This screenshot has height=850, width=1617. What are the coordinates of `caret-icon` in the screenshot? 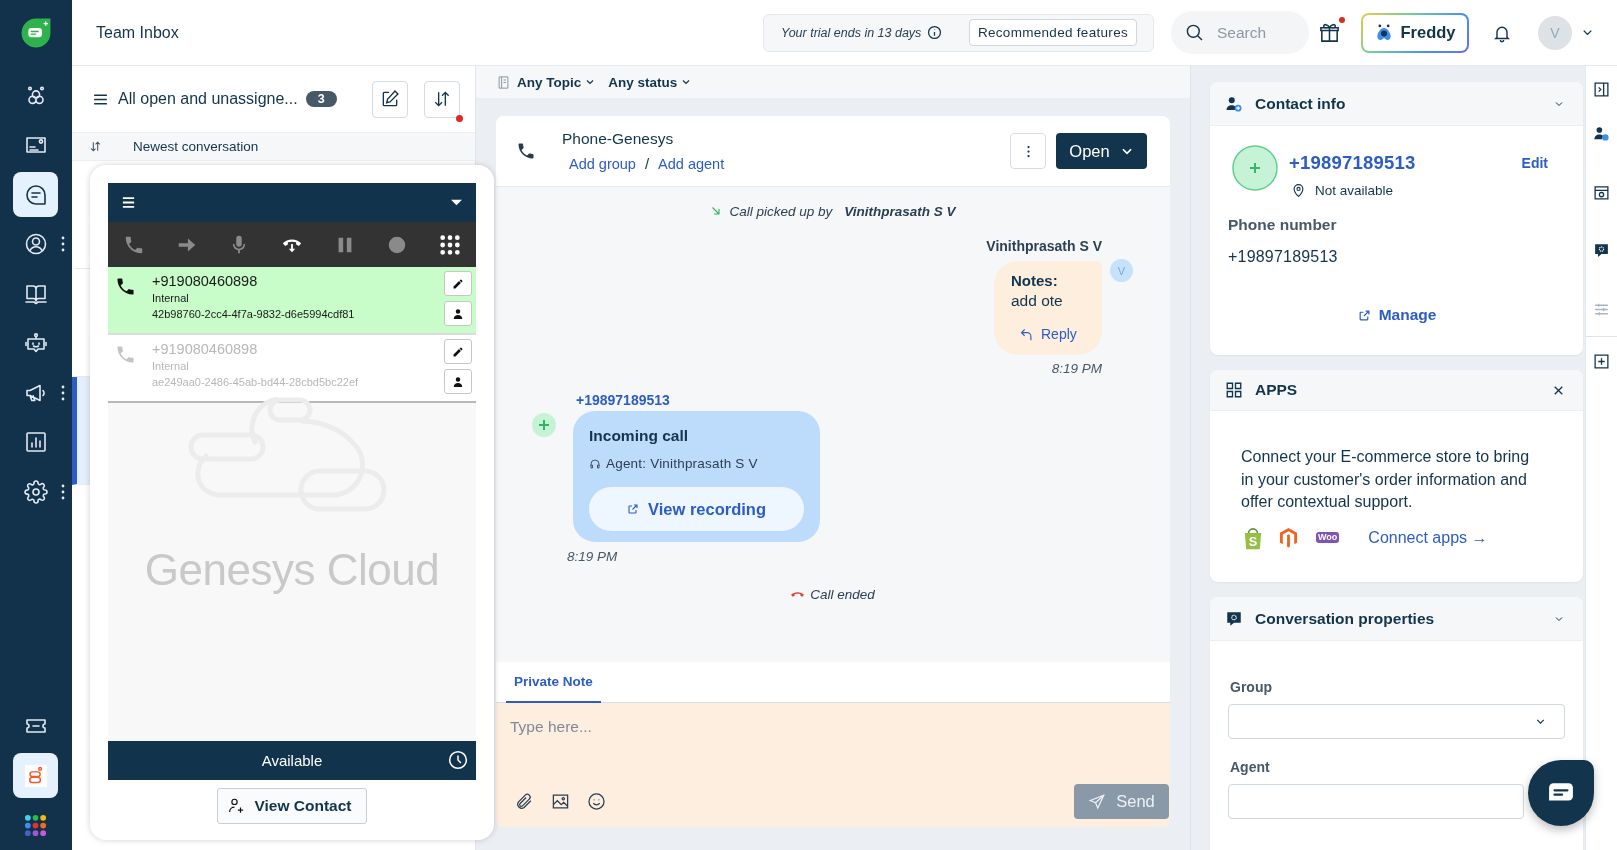 It's located at (456, 202).